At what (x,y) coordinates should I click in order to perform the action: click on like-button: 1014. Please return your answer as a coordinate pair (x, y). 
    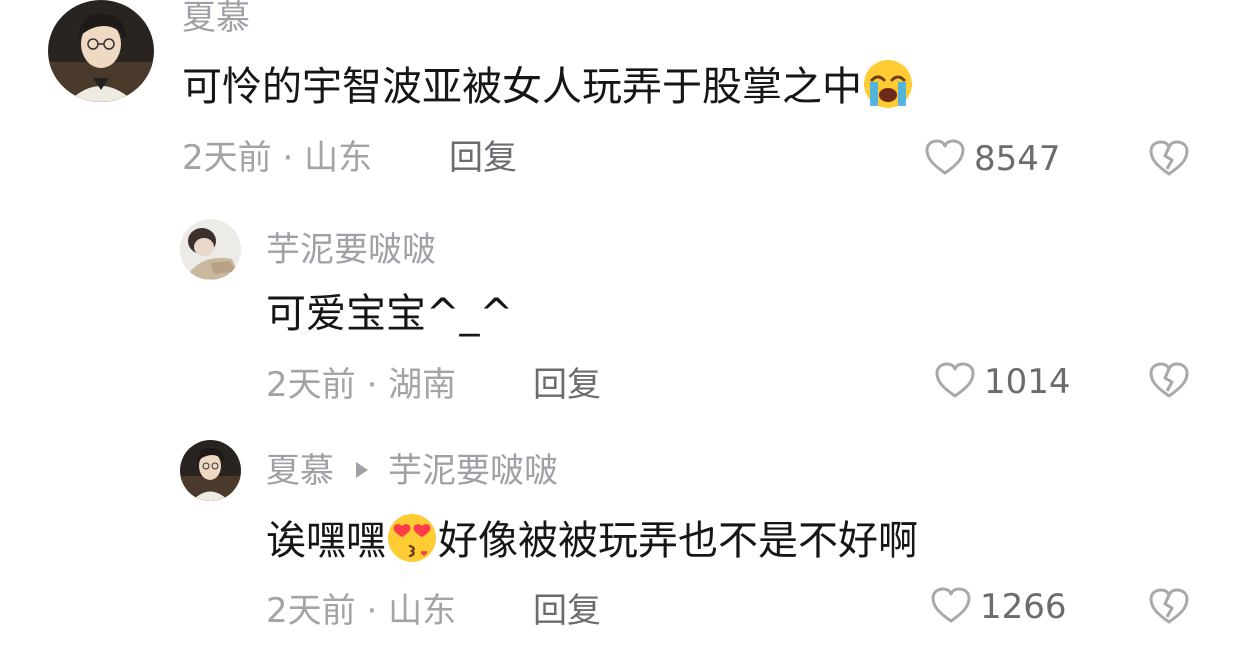
    Looking at the image, I should click on (1002, 382).